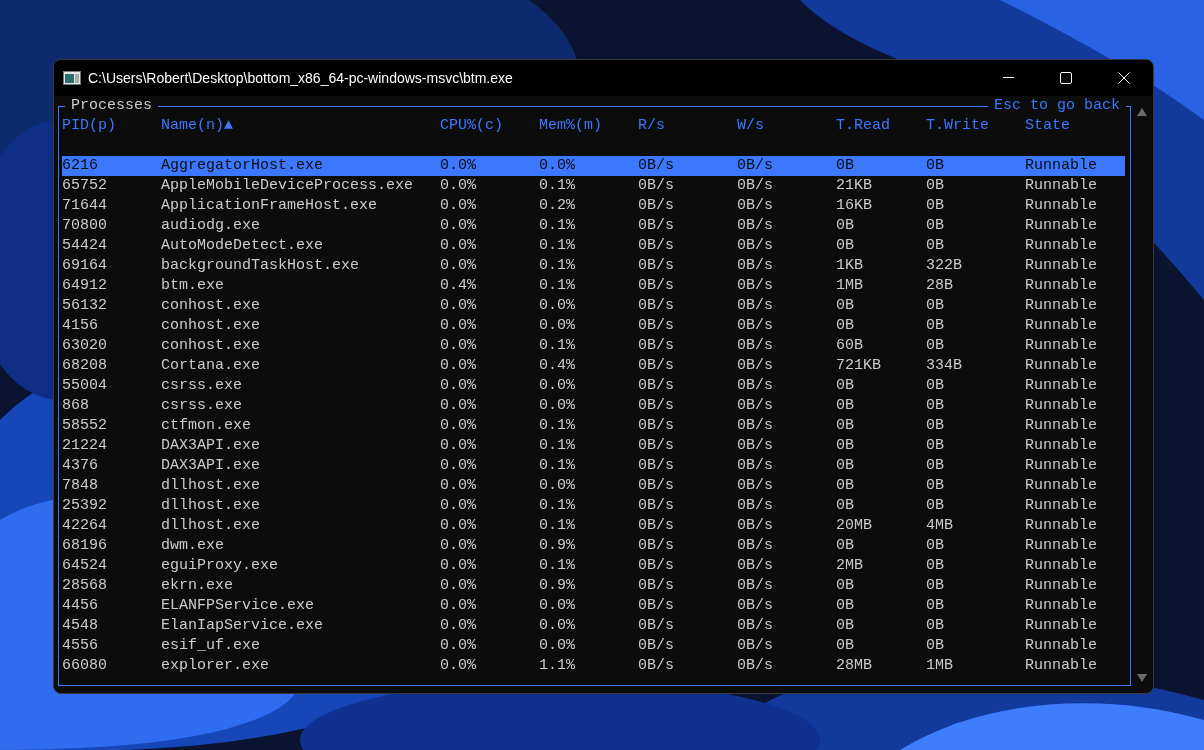  I want to click on table-cell-text: 0.9%, so click(557, 546).